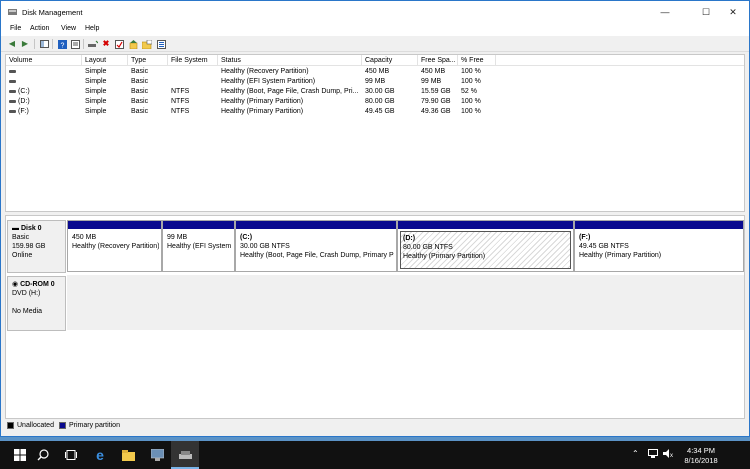 The height and width of the screenshot is (469, 750). I want to click on legend-label: Primary partition, so click(94, 425).